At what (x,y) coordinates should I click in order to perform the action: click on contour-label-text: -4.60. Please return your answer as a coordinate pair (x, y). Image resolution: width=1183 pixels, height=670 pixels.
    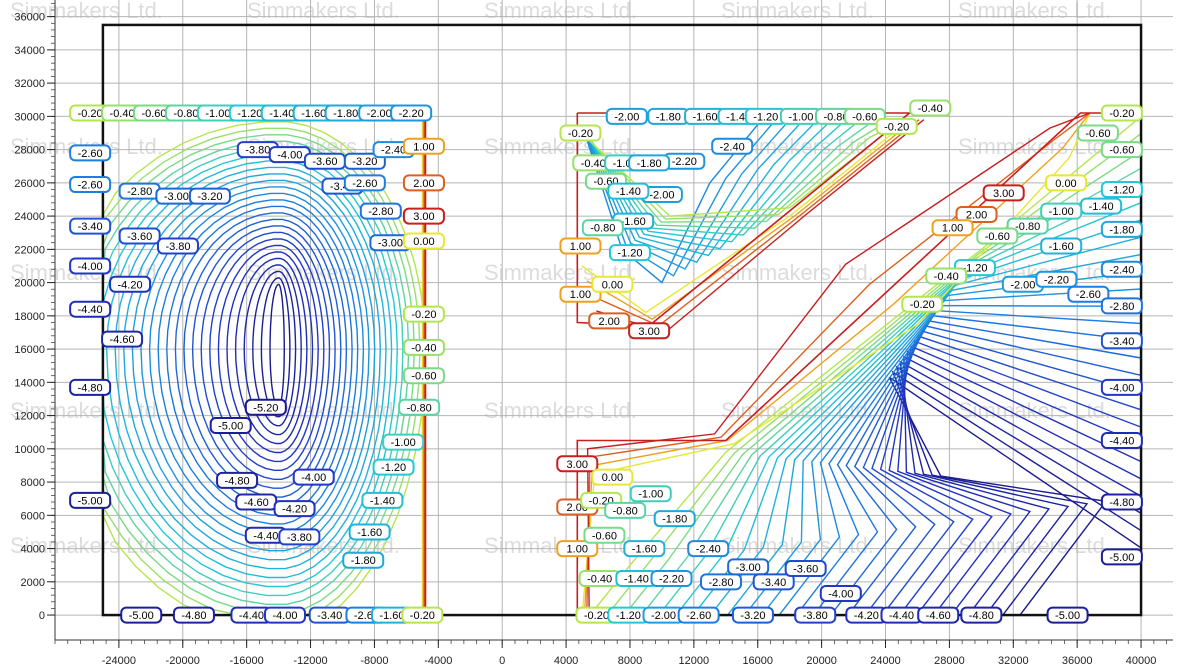
    Looking at the image, I should click on (256, 503).